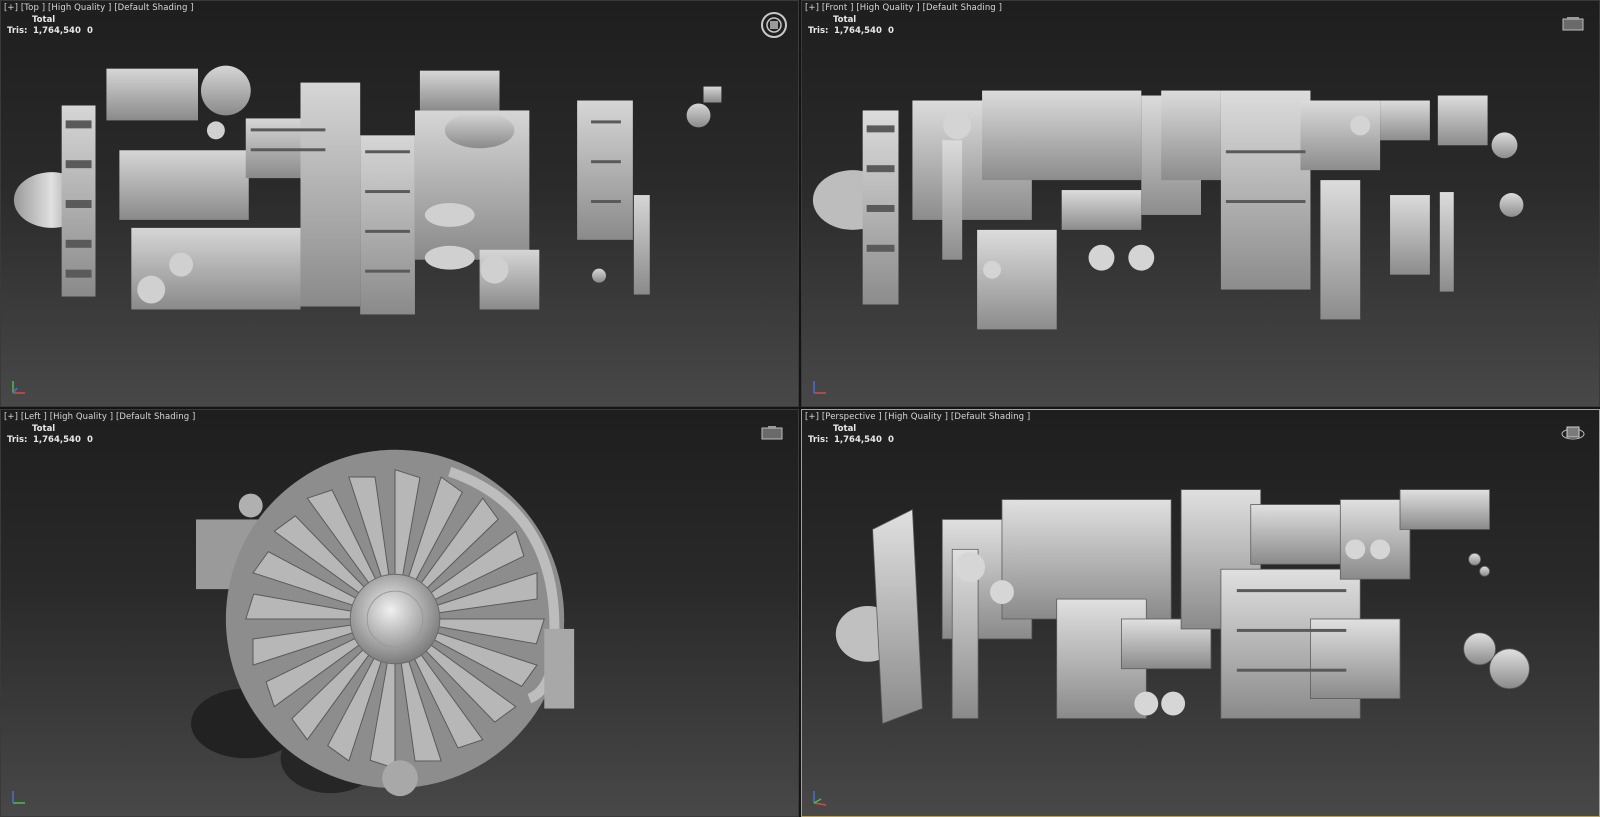 The width and height of the screenshot is (1600, 817). I want to click on steering-wheel-icon, so click(774, 25).